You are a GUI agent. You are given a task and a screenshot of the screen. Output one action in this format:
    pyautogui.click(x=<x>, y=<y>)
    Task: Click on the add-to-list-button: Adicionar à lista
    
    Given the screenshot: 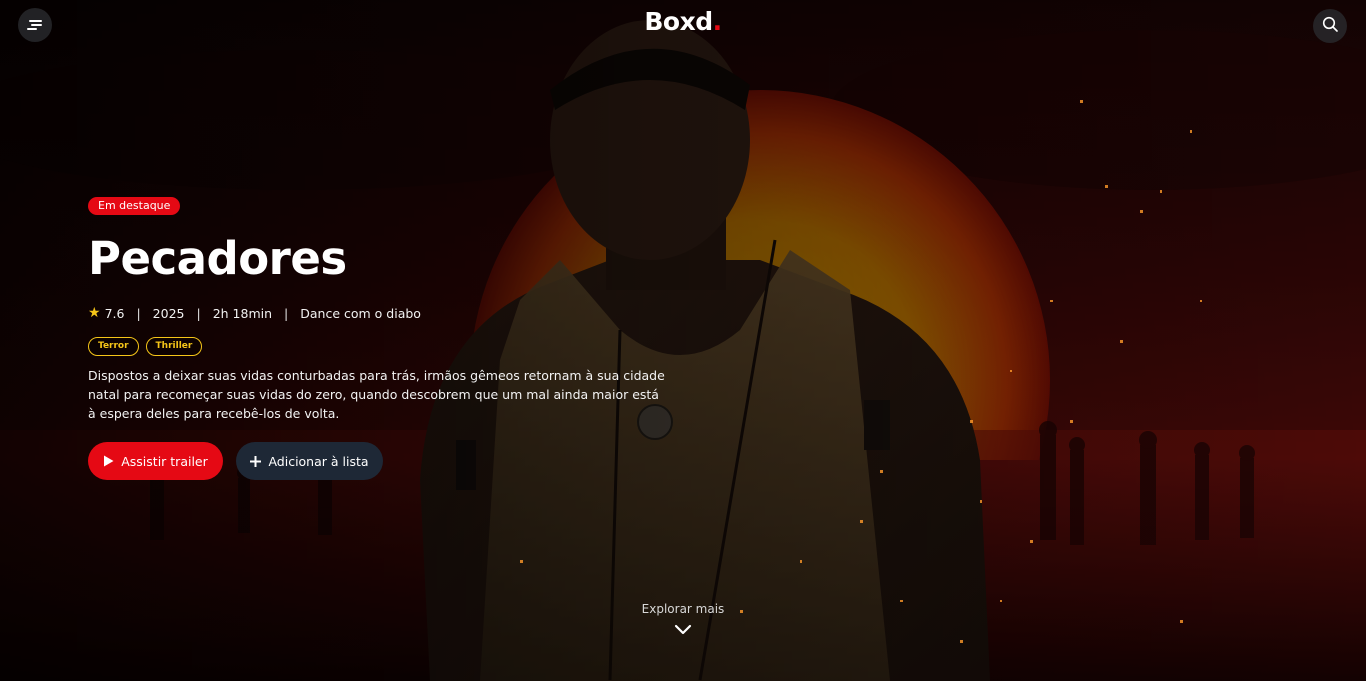 What is the action you would take?
    pyautogui.click(x=309, y=461)
    